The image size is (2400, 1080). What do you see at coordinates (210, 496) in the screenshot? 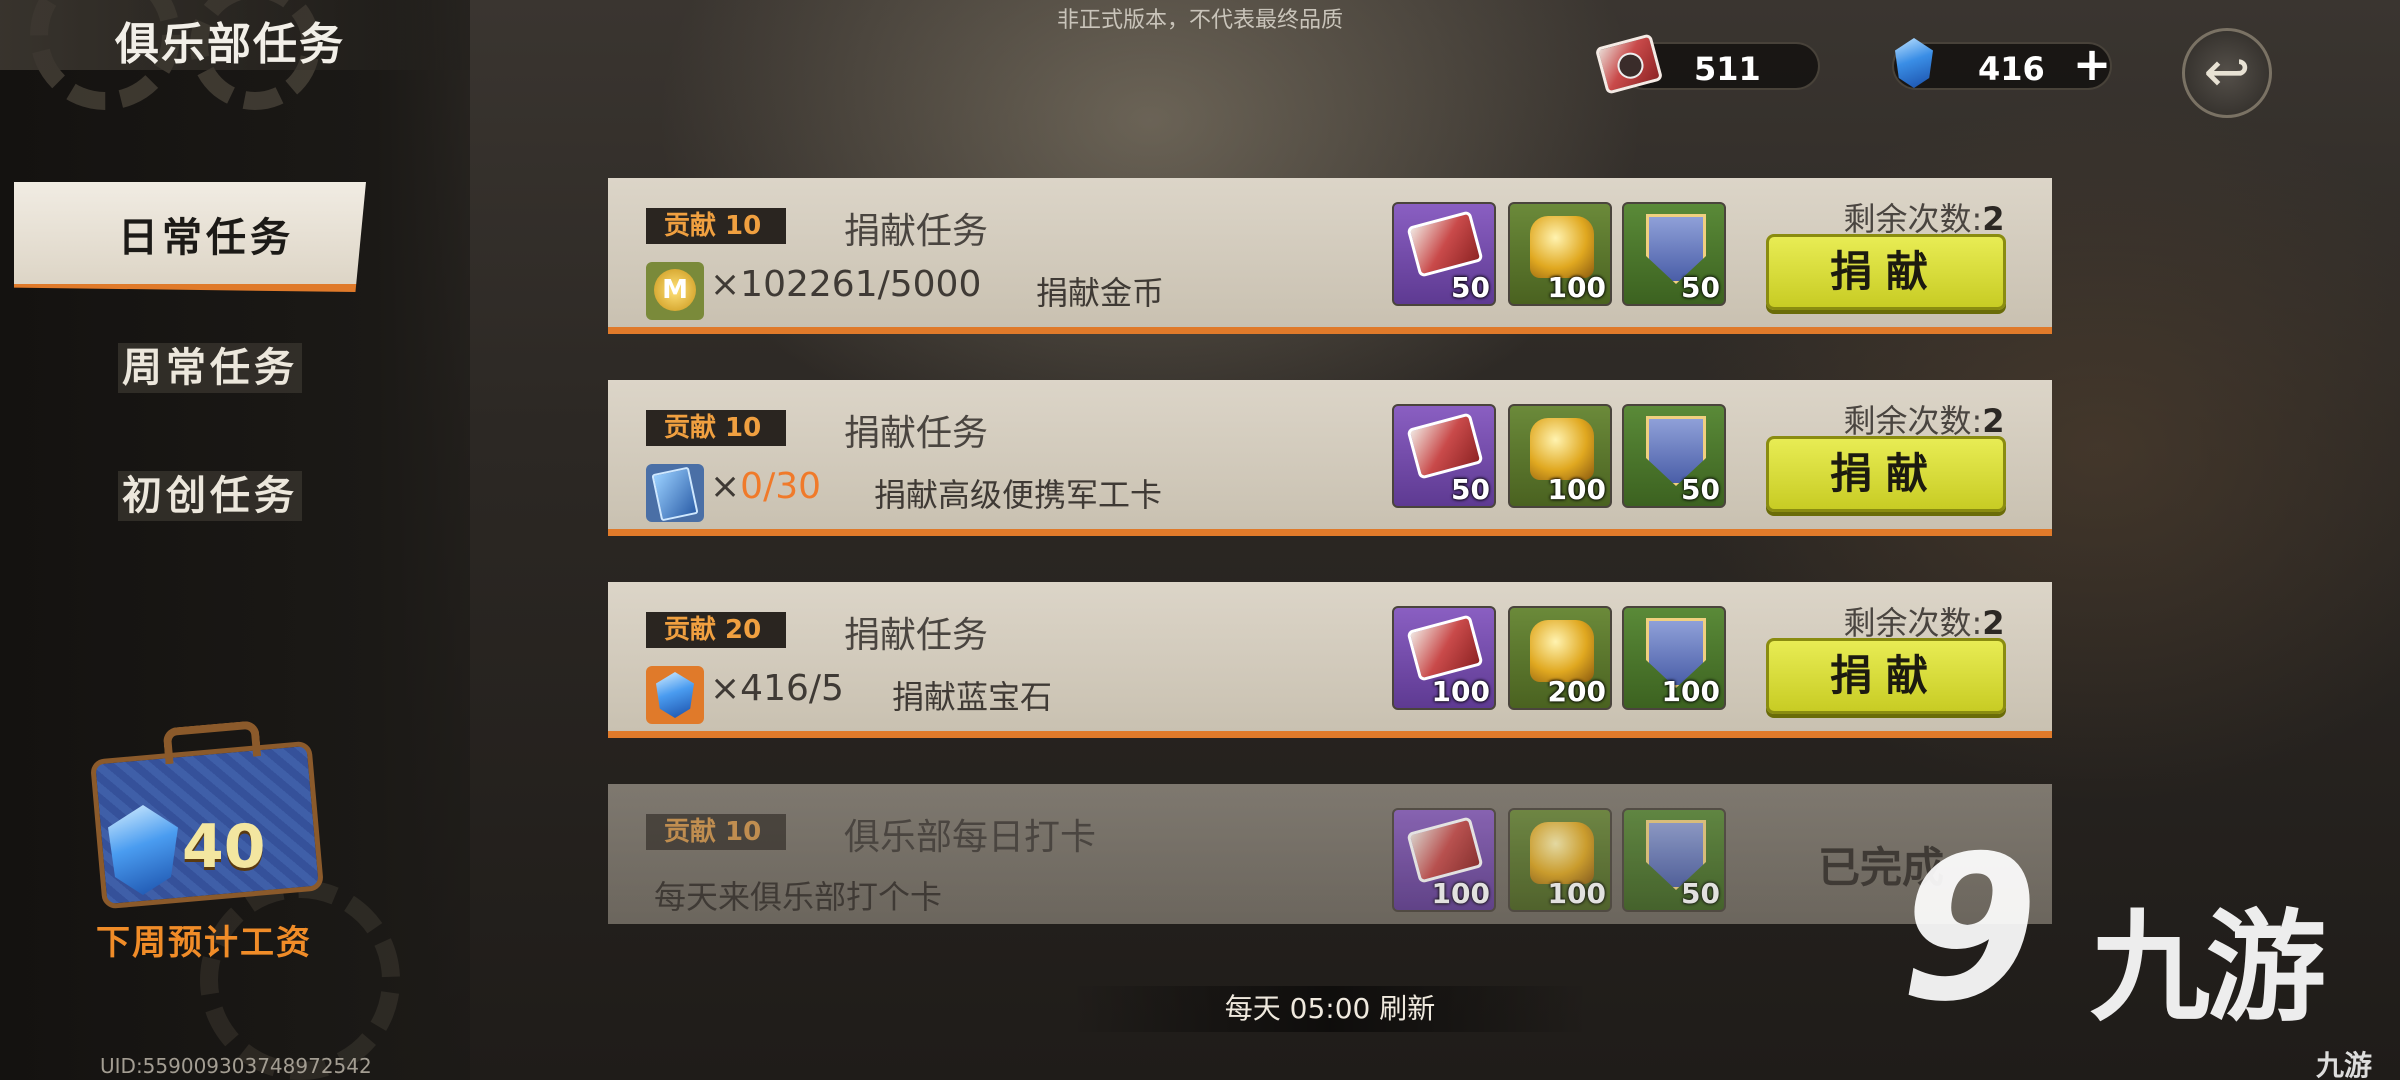
I see `tab-initial-label: 初创任务` at bounding box center [210, 496].